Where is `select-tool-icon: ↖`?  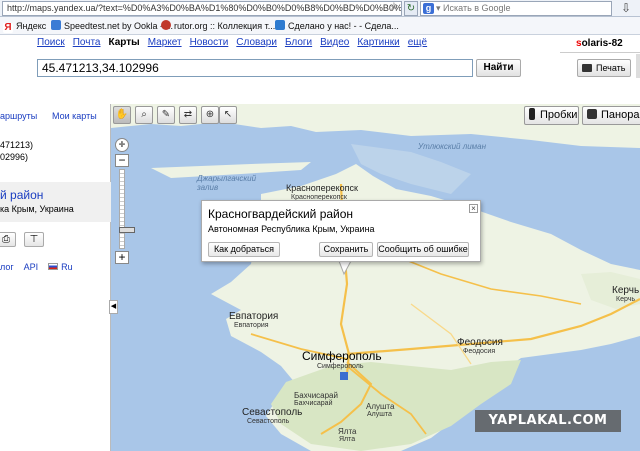 select-tool-icon: ↖ is located at coordinates (228, 115).